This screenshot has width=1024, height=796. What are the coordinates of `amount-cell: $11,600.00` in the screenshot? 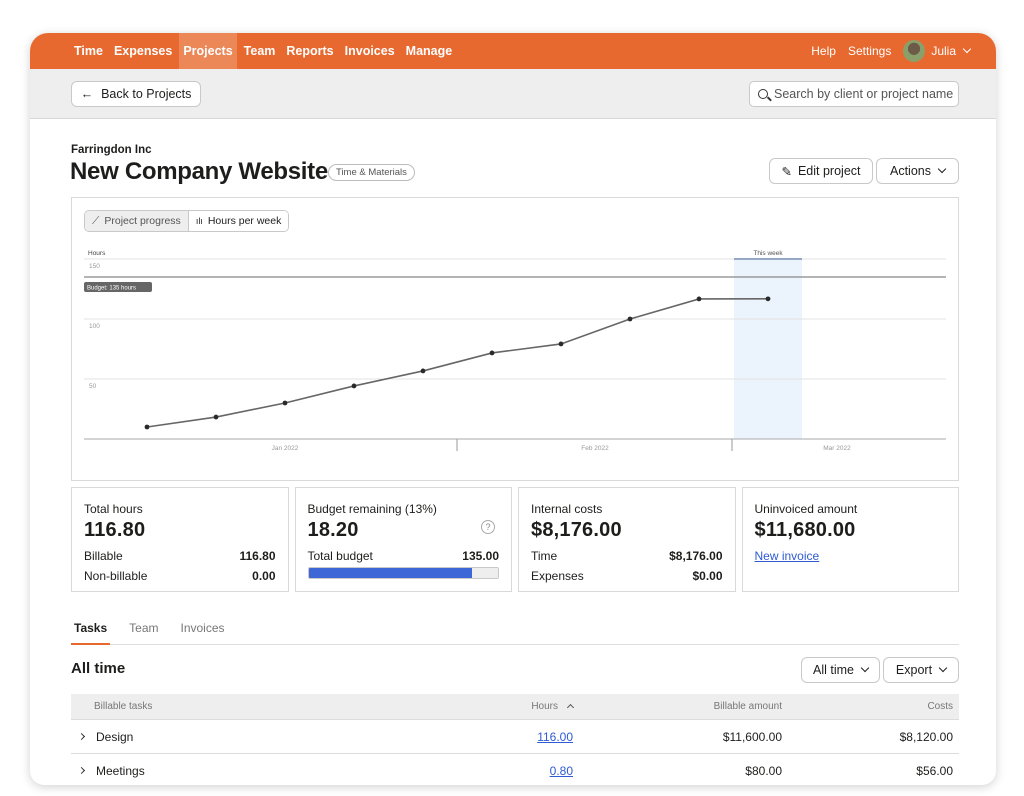 It's located at (752, 736).